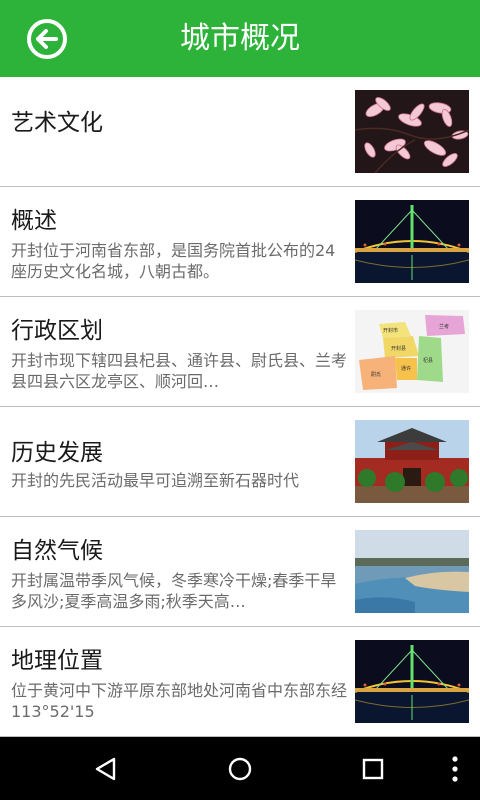 Image resolution: width=480 pixels, height=800 pixels. What do you see at coordinates (412, 461) in the screenshot?
I see `city-gate-image` at bounding box center [412, 461].